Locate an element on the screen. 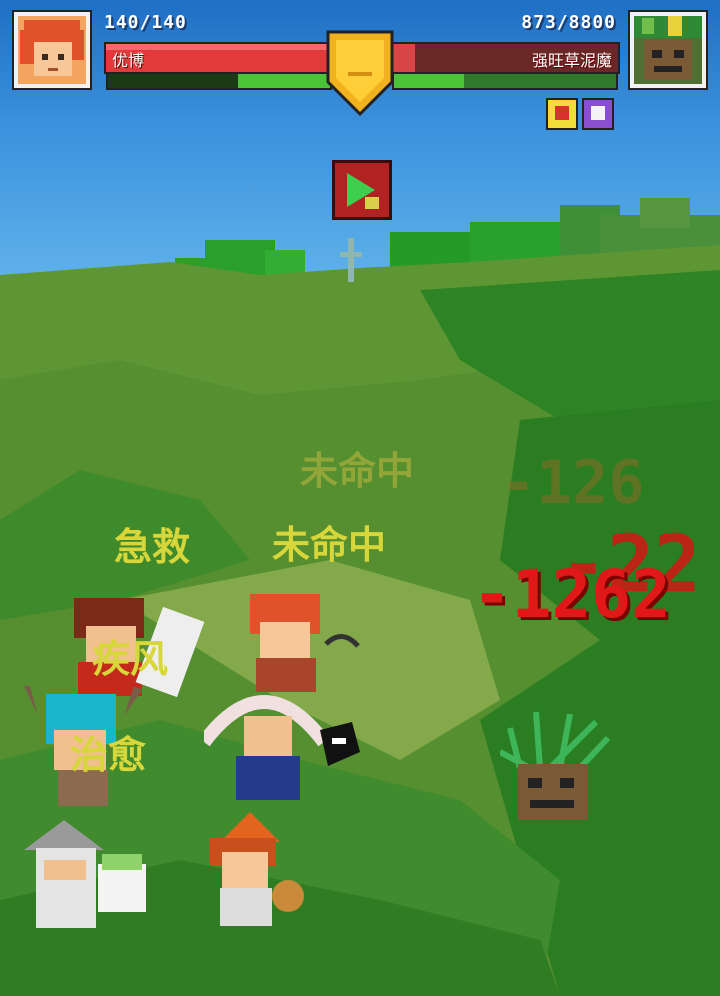  player-hp-text: 140/140 is located at coordinates (145, 22).